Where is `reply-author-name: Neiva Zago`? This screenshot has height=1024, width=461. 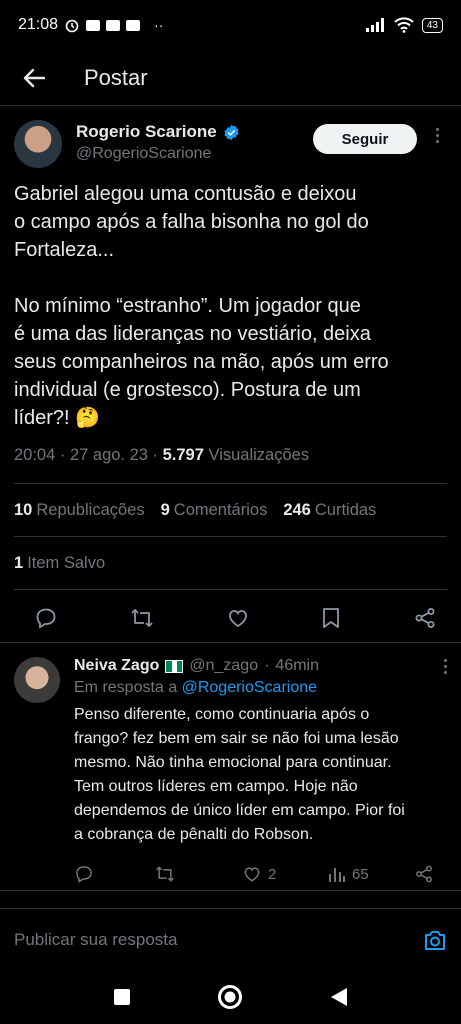 reply-author-name: Neiva Zago is located at coordinates (116, 666).